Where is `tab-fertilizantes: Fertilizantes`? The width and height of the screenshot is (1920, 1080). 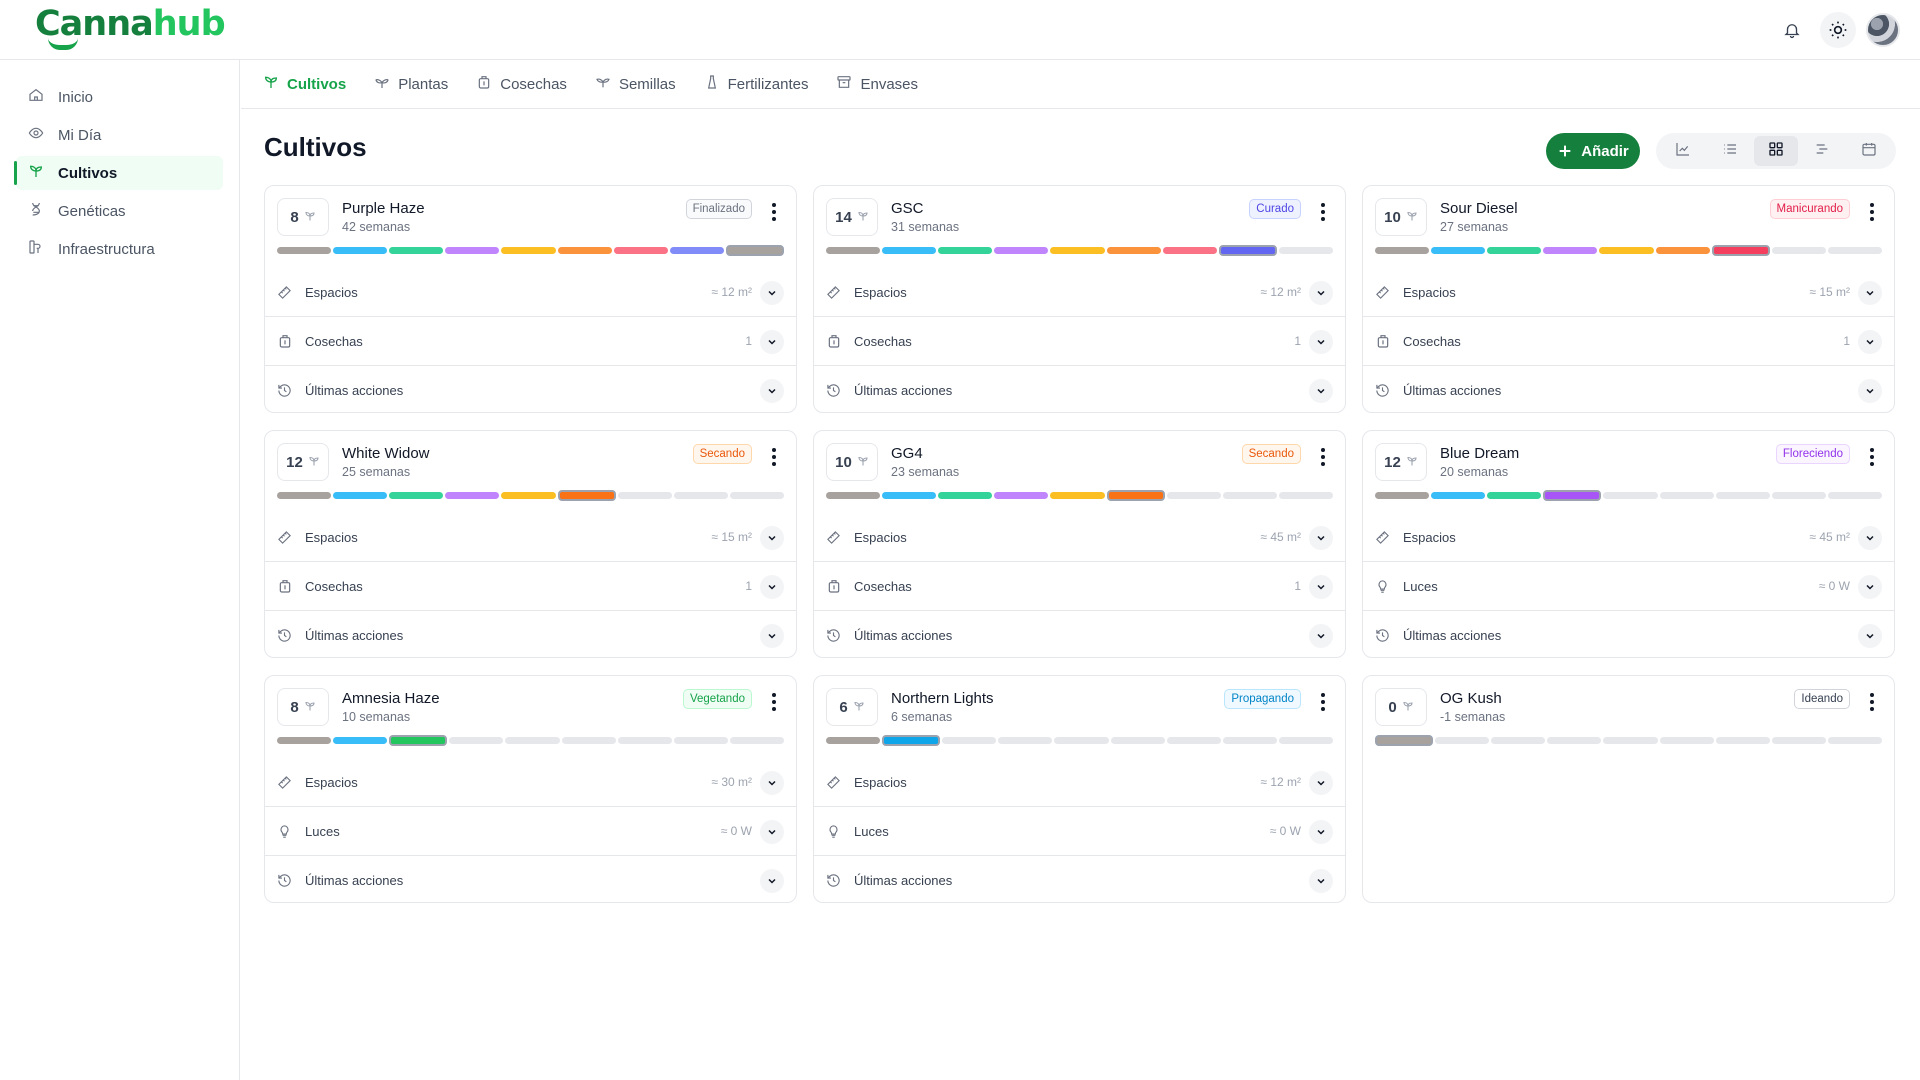
tab-fertilizantes: Fertilizantes is located at coordinates (756, 84).